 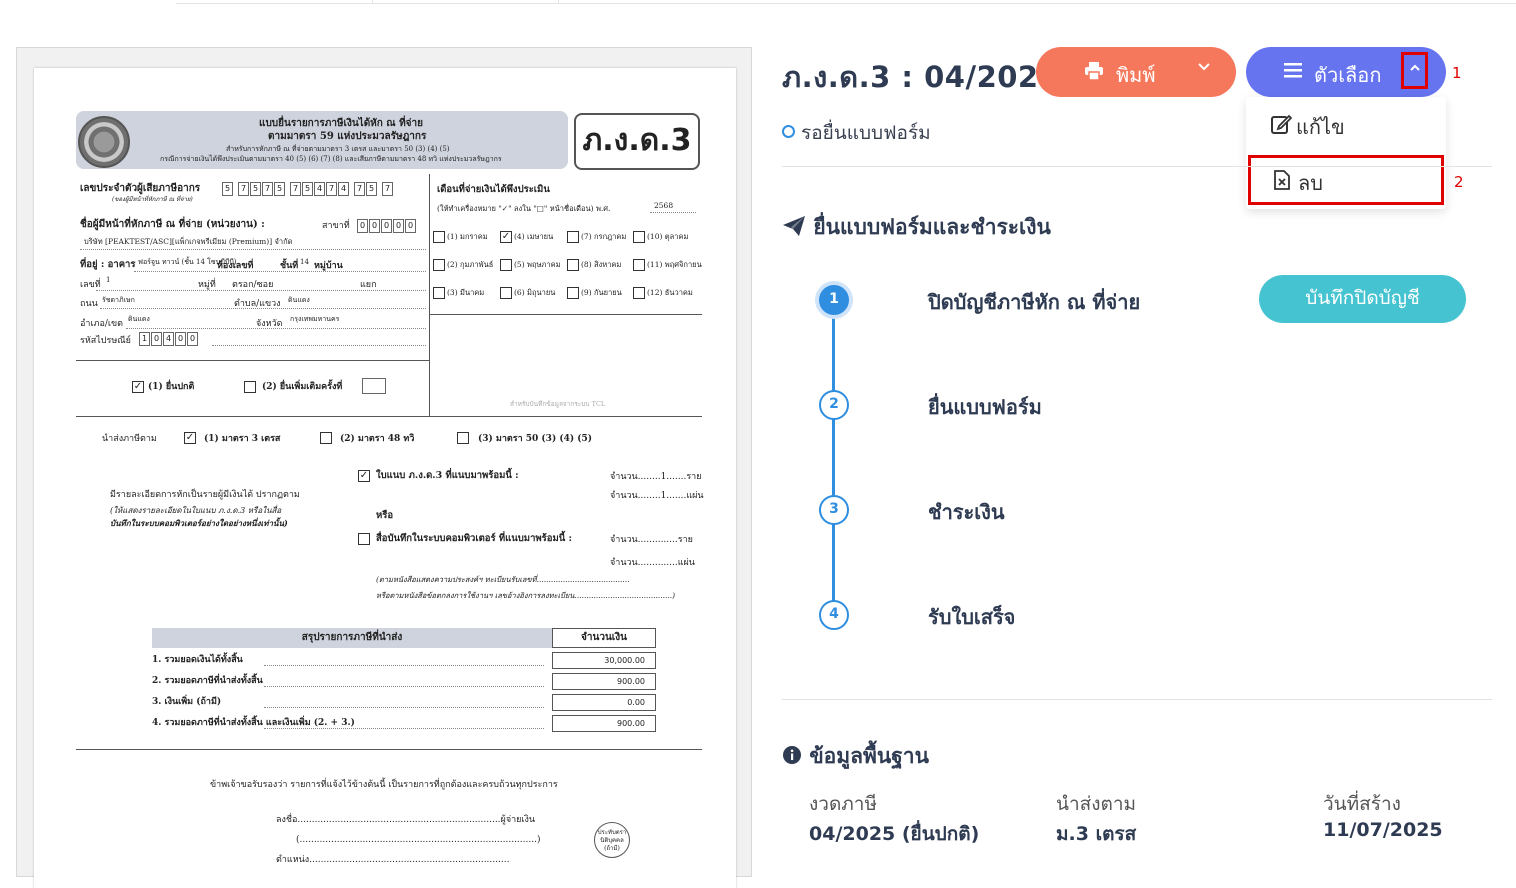 What do you see at coordinates (429, 295) in the screenshot?
I see `section-divider` at bounding box center [429, 295].